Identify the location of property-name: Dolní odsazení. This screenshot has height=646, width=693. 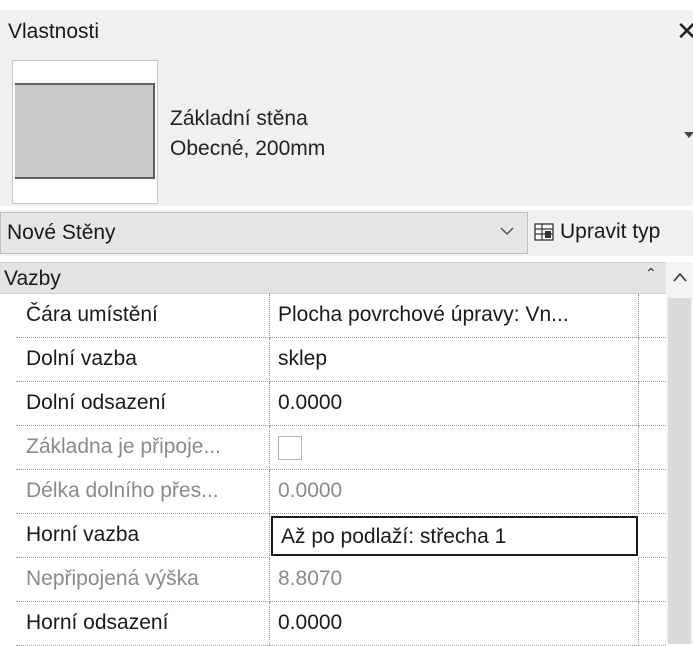
(143, 404).